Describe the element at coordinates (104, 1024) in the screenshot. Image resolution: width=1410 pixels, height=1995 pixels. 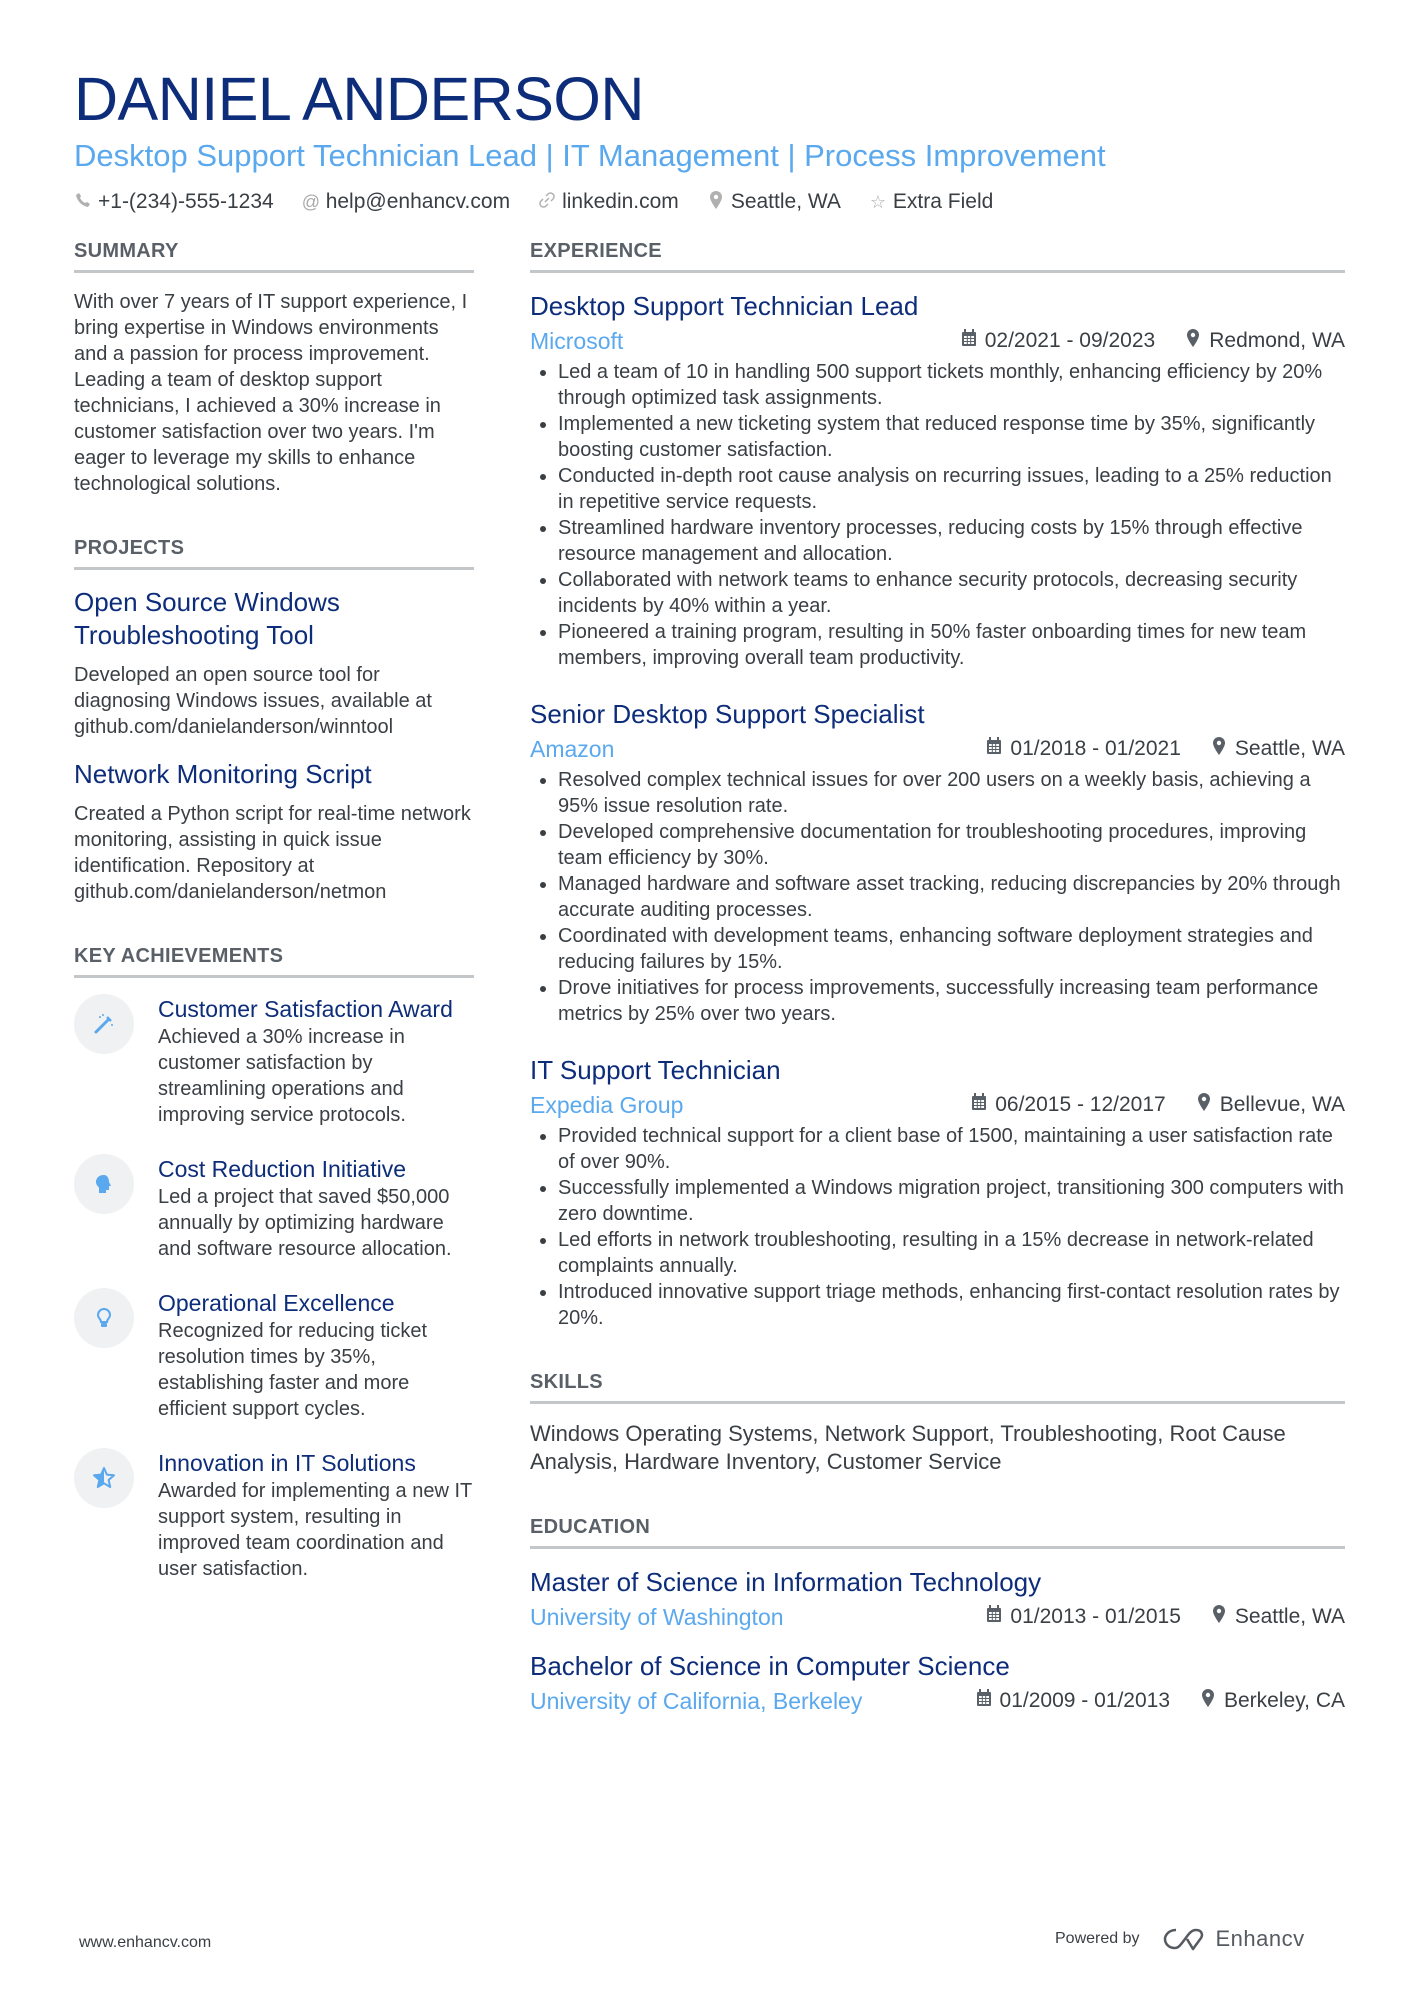
I see `magic-wand-icon` at that location.